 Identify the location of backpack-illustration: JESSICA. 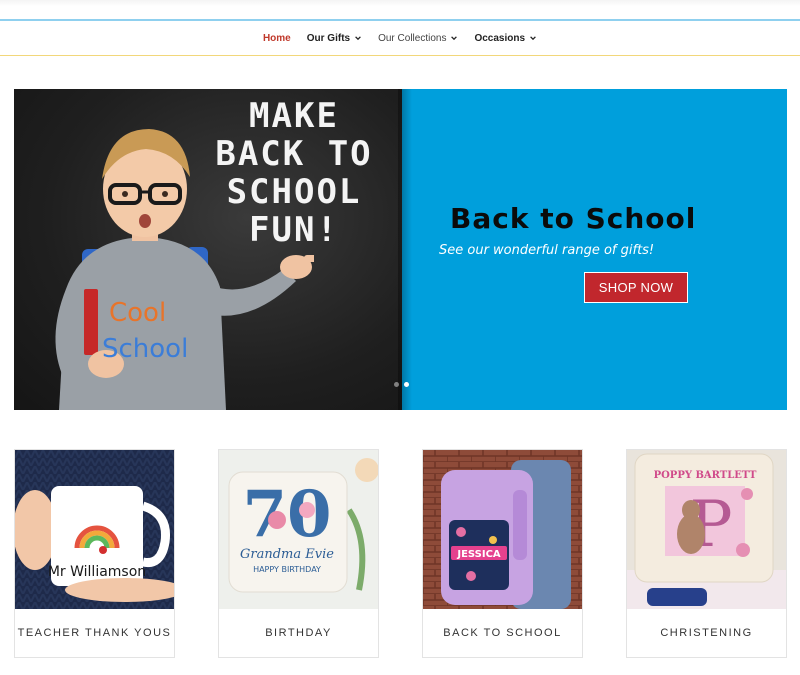
(502, 529).